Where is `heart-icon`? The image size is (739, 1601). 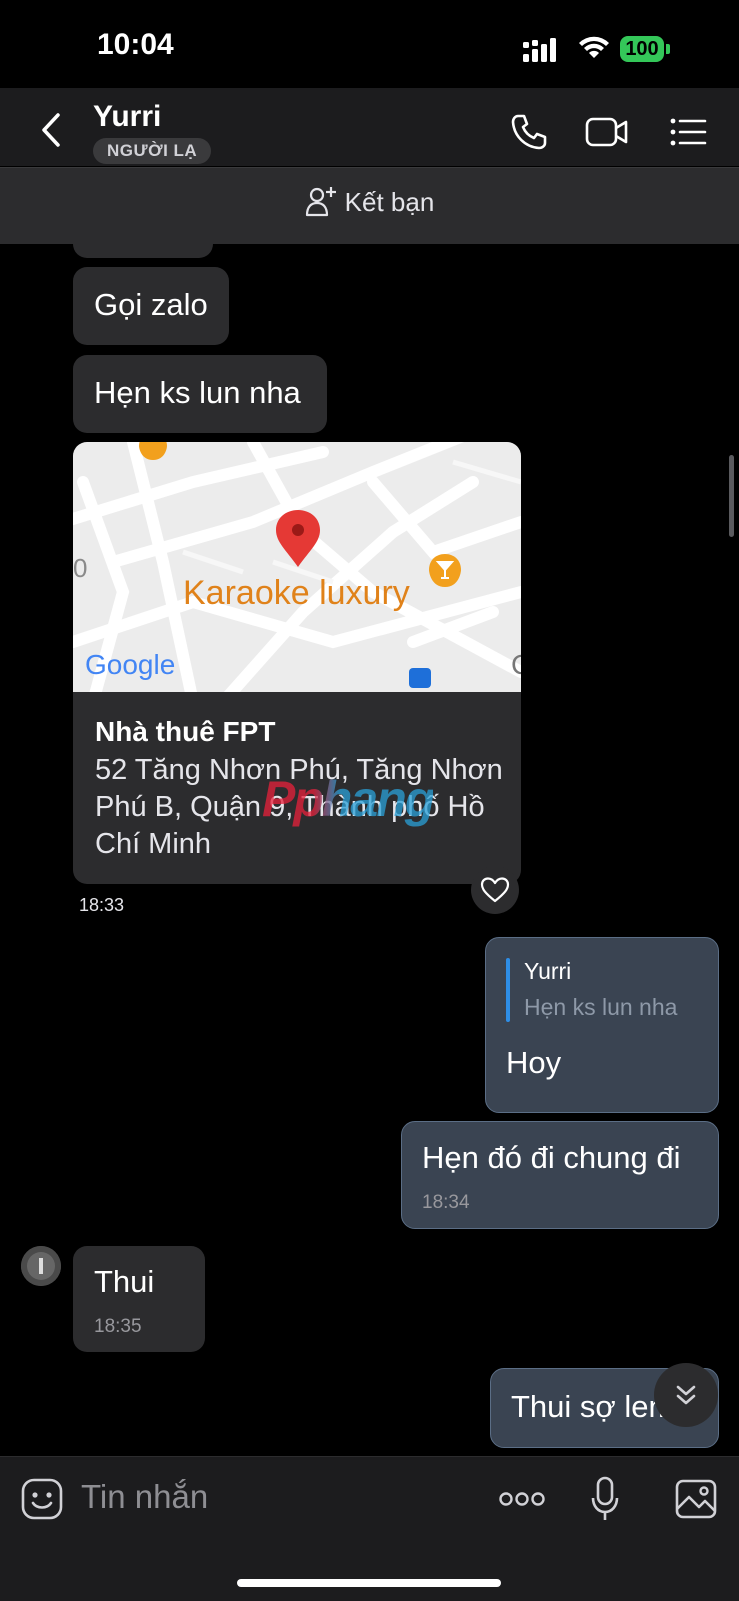 heart-icon is located at coordinates (495, 890).